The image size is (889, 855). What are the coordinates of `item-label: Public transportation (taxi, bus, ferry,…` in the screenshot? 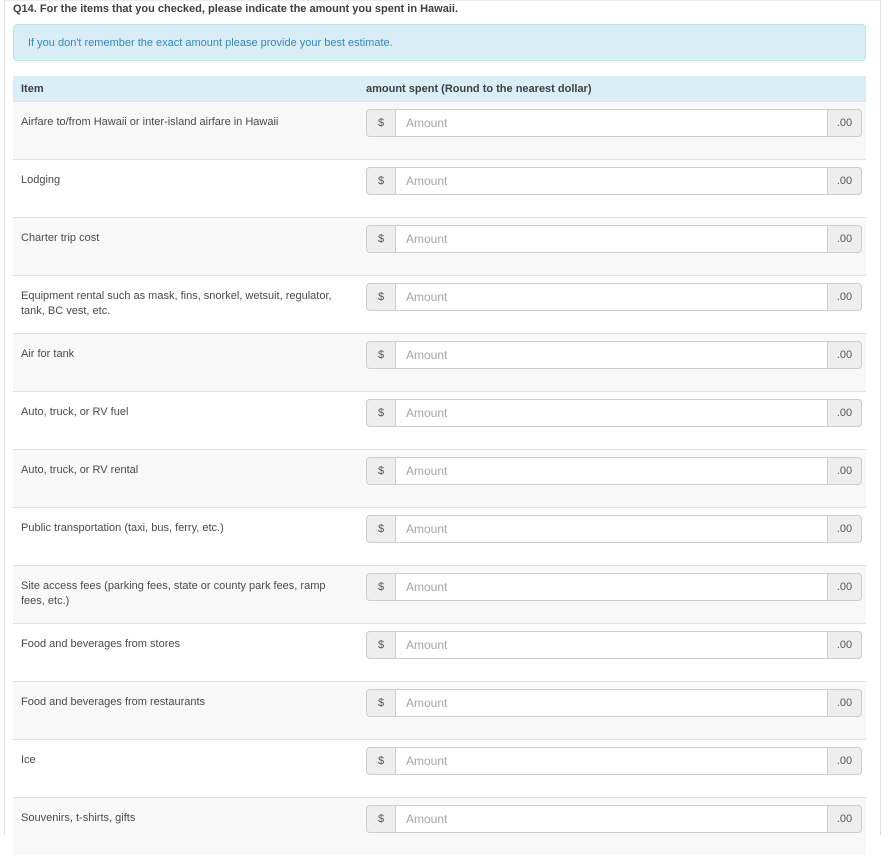 It's located at (122, 528).